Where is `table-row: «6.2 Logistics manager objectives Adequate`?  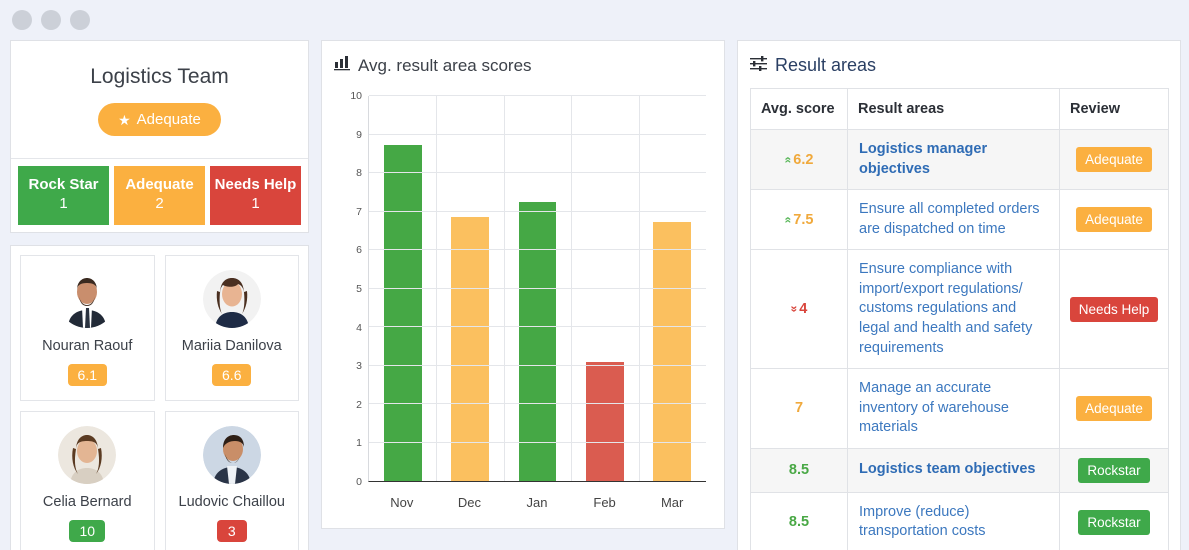 table-row: «6.2 Logistics manager objectives Adequate is located at coordinates (959, 159).